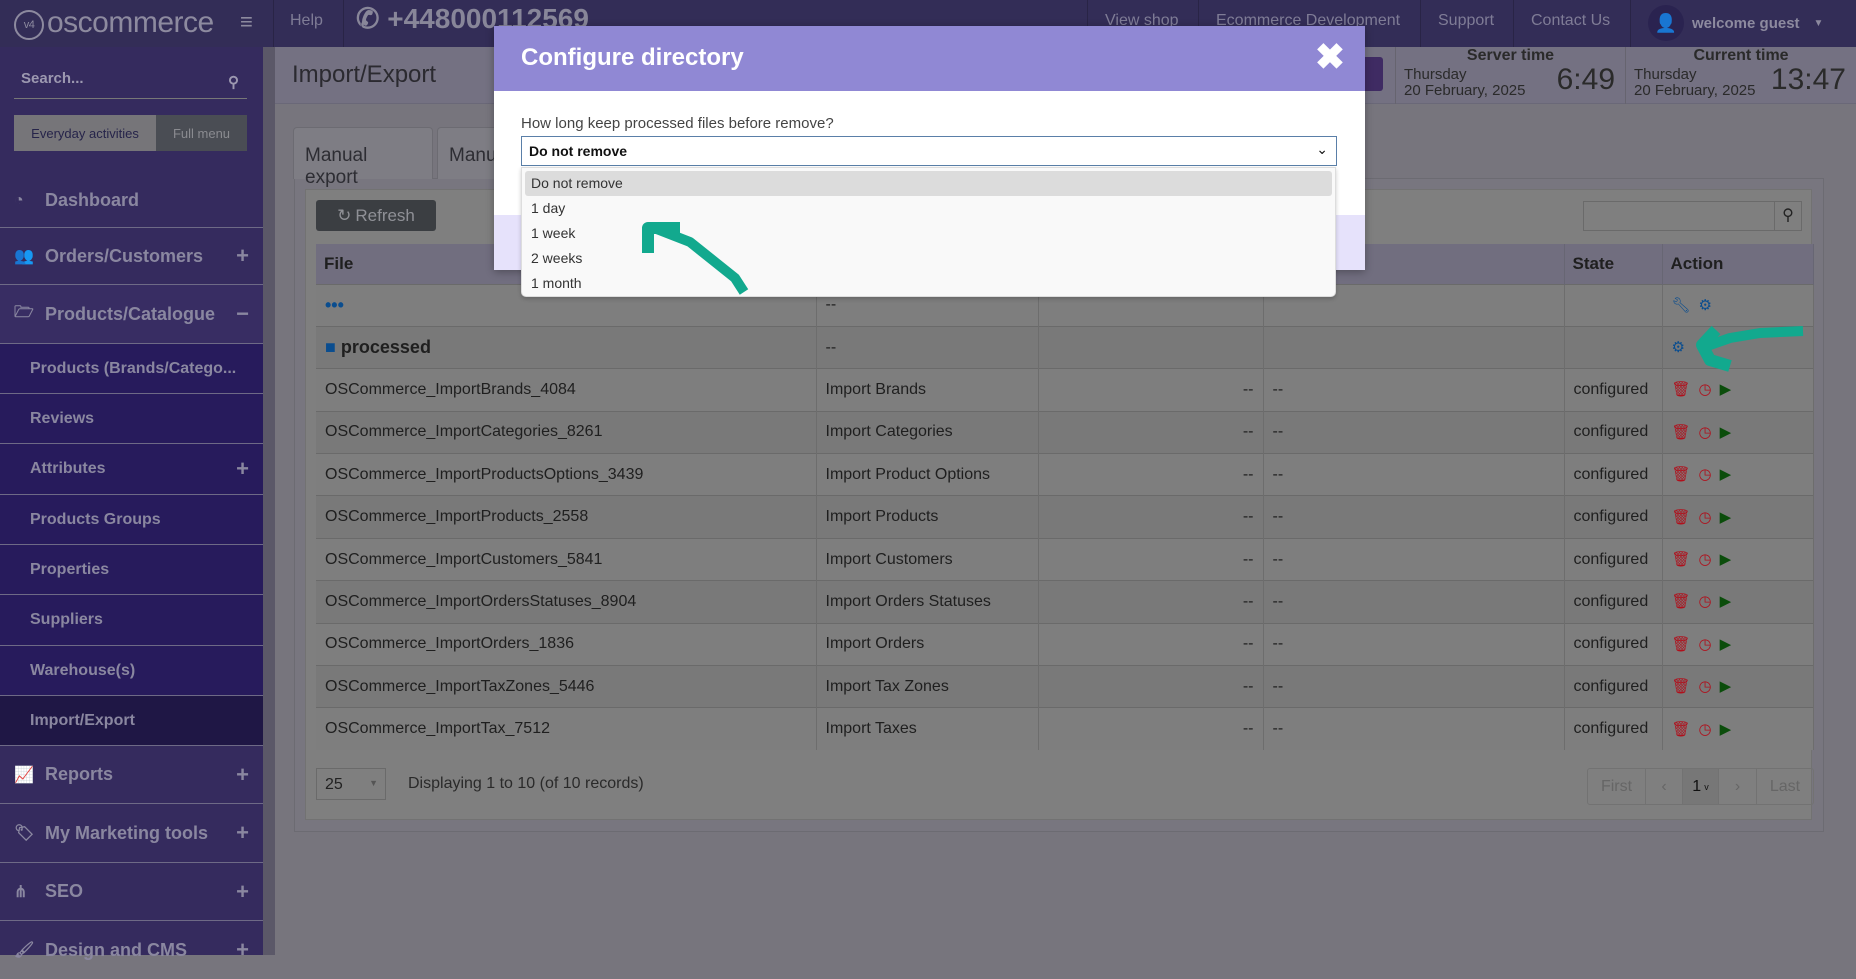 The image size is (1856, 979). What do you see at coordinates (306, 23) in the screenshot?
I see `help-link: Help` at bounding box center [306, 23].